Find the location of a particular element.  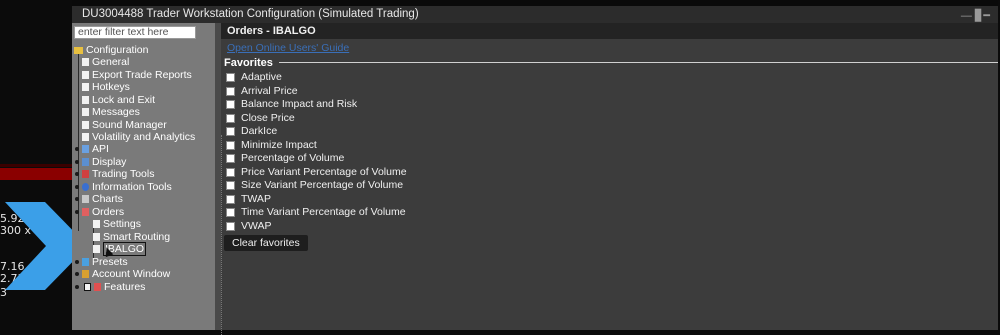

favorite-item-close-price: Close Price is located at coordinates (260, 118).